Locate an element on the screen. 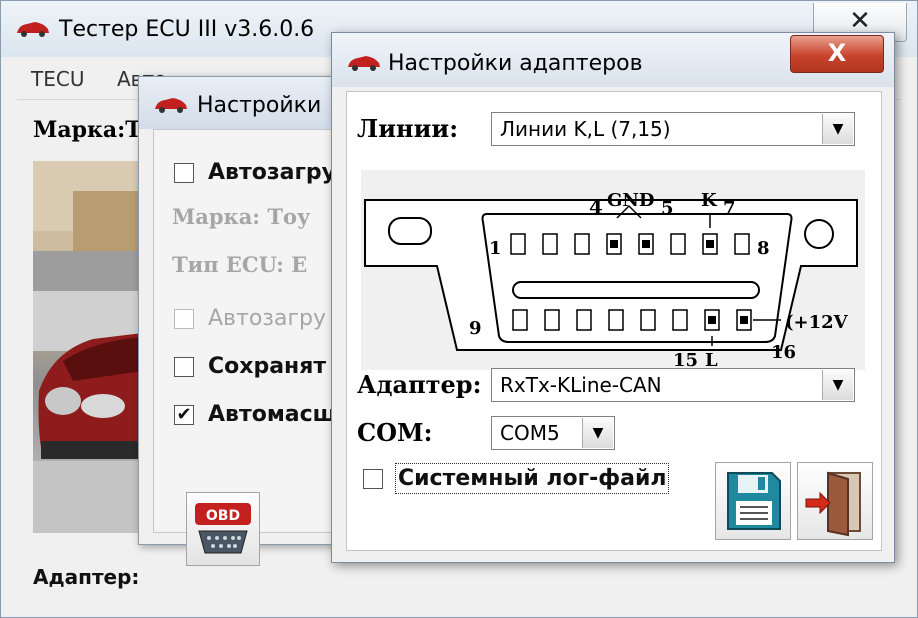 The width and height of the screenshot is (918, 618). com-select: COM5 ▼ is located at coordinates (553, 433).